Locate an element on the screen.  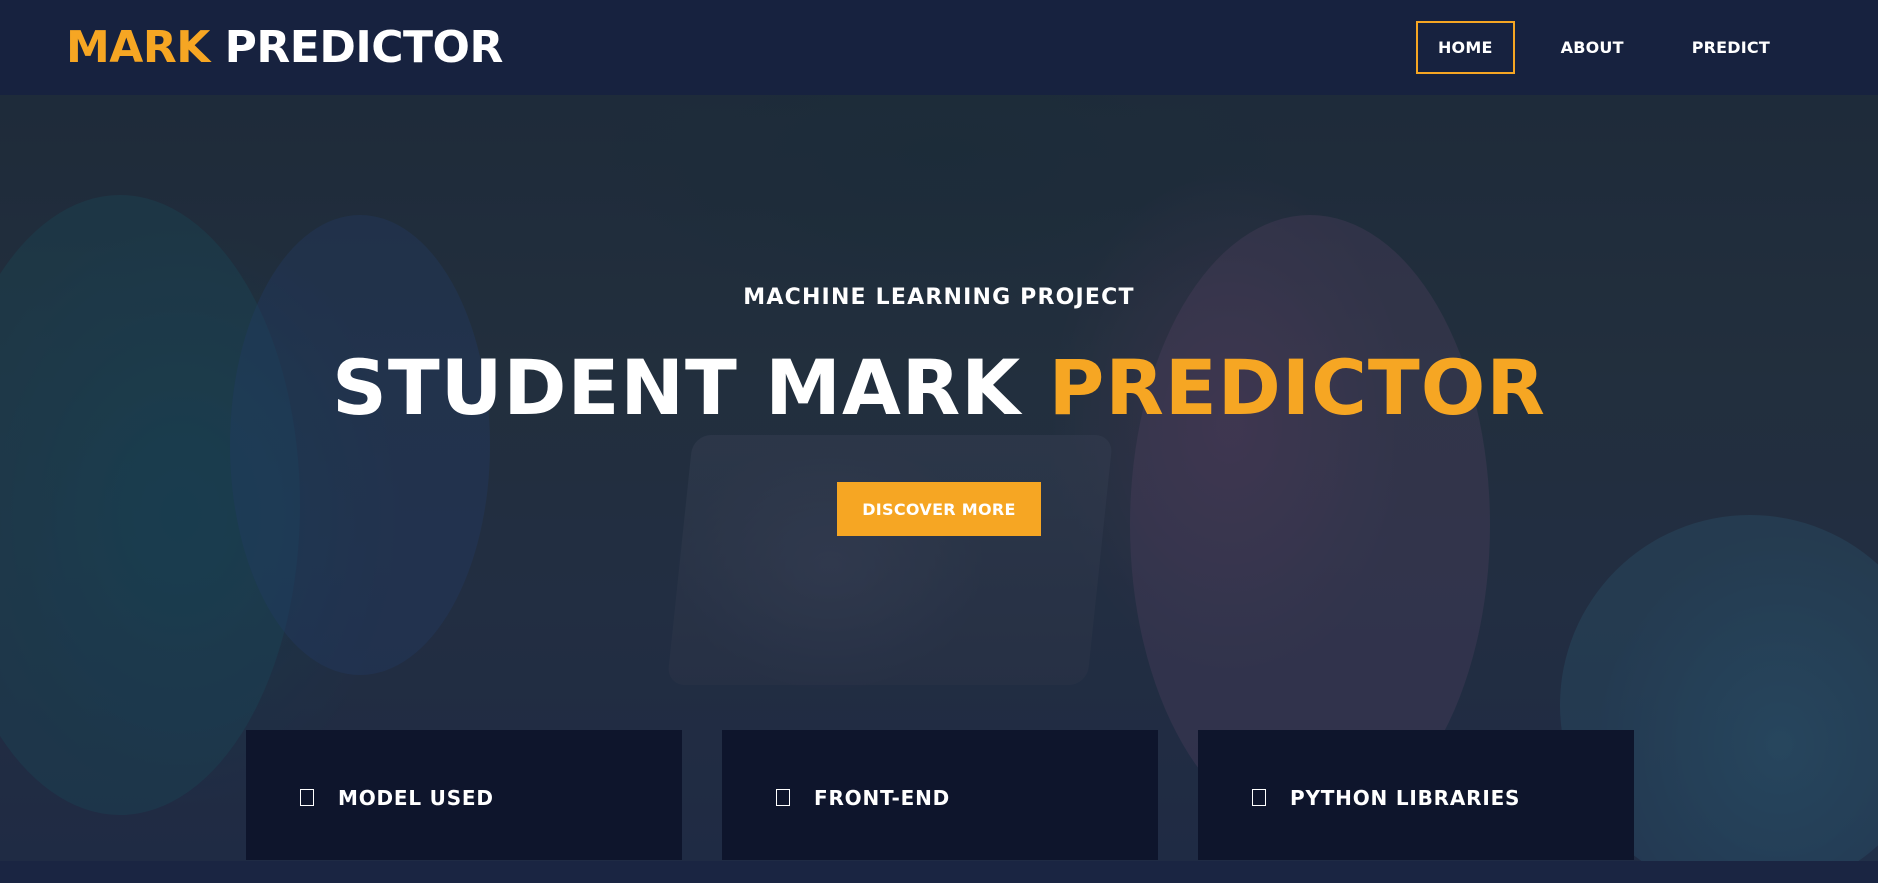
feature-card-label: PYTHON LIBRARIES is located at coordinates (1405, 798).